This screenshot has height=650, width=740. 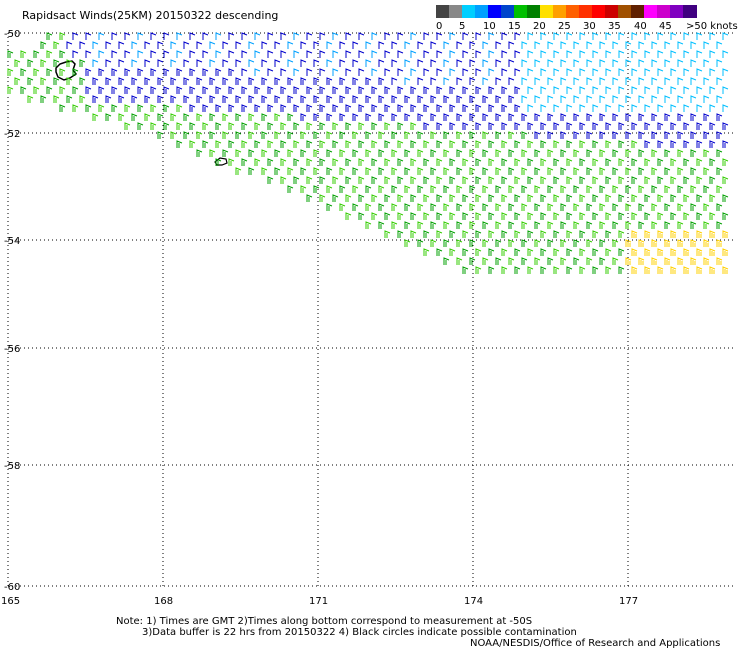 What do you see at coordinates (712, 26) in the screenshot?
I see `legend-label: >50 knots` at bounding box center [712, 26].